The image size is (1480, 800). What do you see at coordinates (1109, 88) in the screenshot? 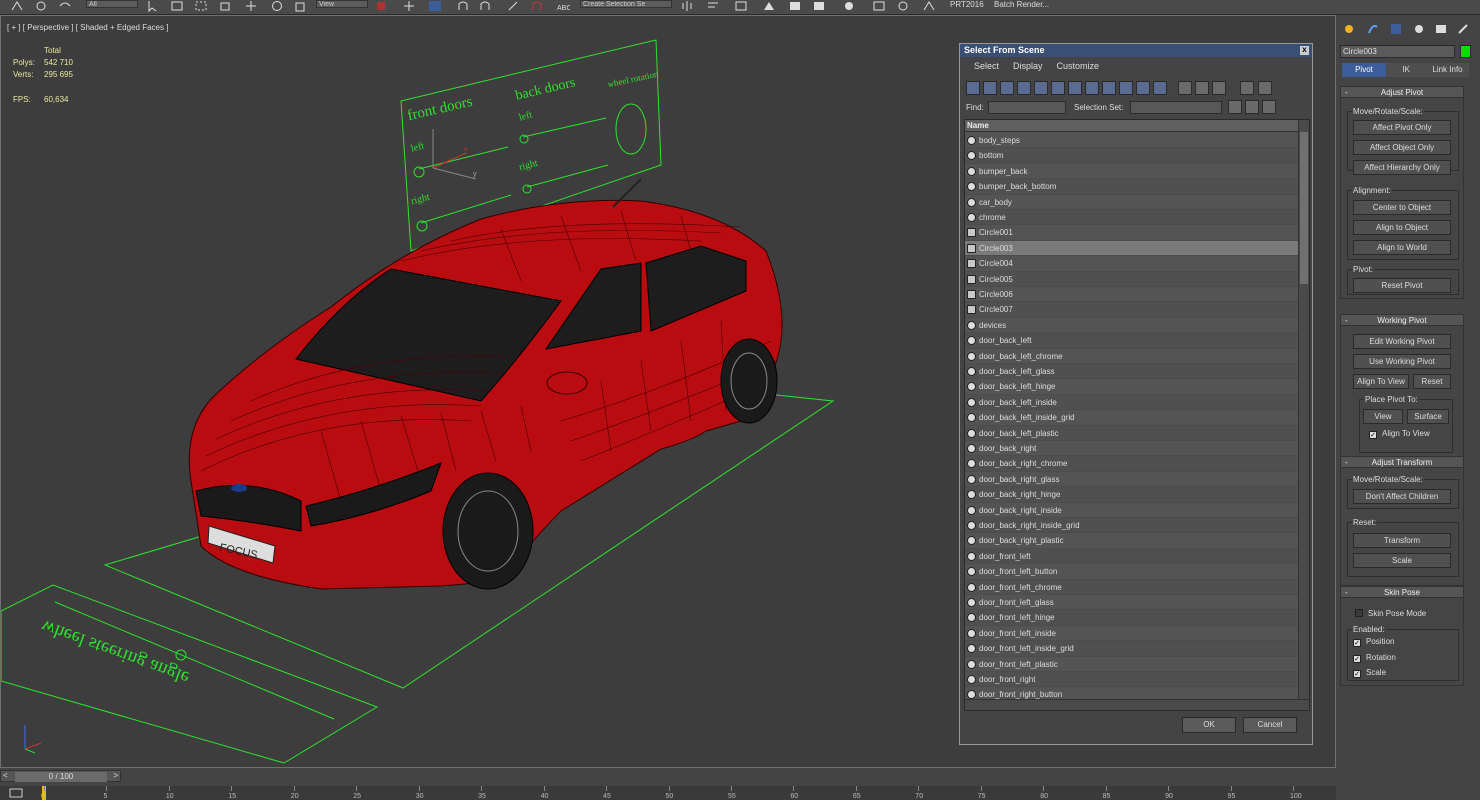
I see `bones-filter-icon` at bounding box center [1109, 88].